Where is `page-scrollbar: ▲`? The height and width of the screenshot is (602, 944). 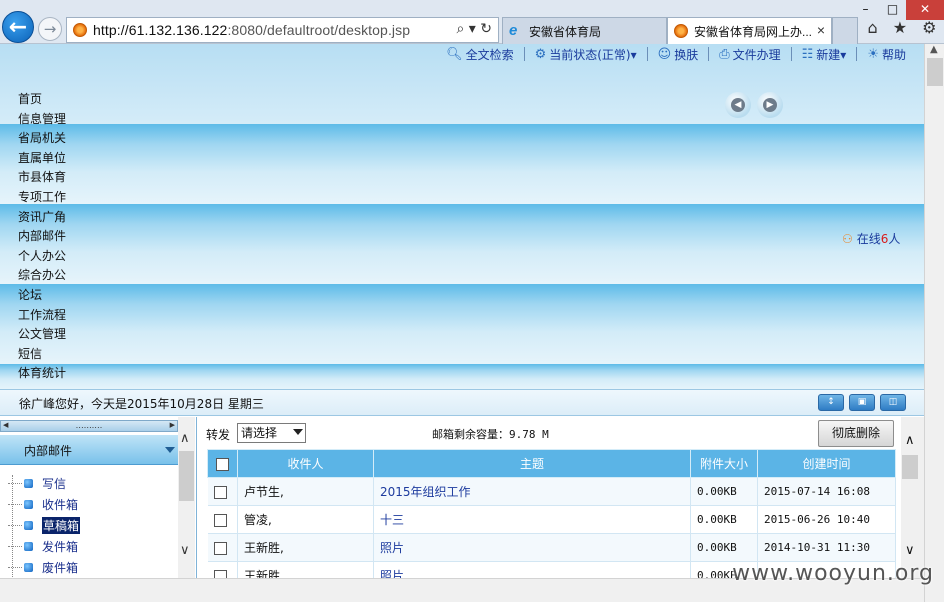
page-scrollbar: ▲ is located at coordinates (934, 323).